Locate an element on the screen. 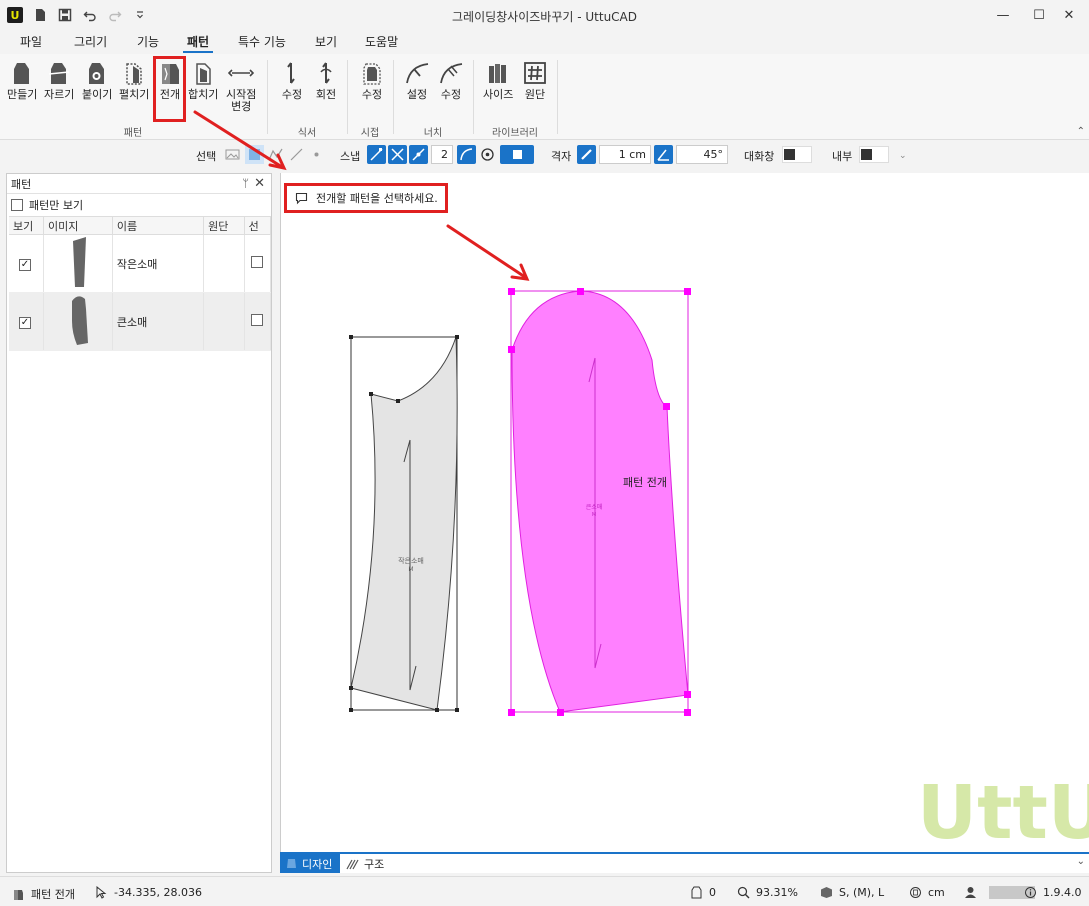 Image resolution: width=1089 pixels, height=906 pixels. tab-structure-label: 구조 is located at coordinates (374, 864).